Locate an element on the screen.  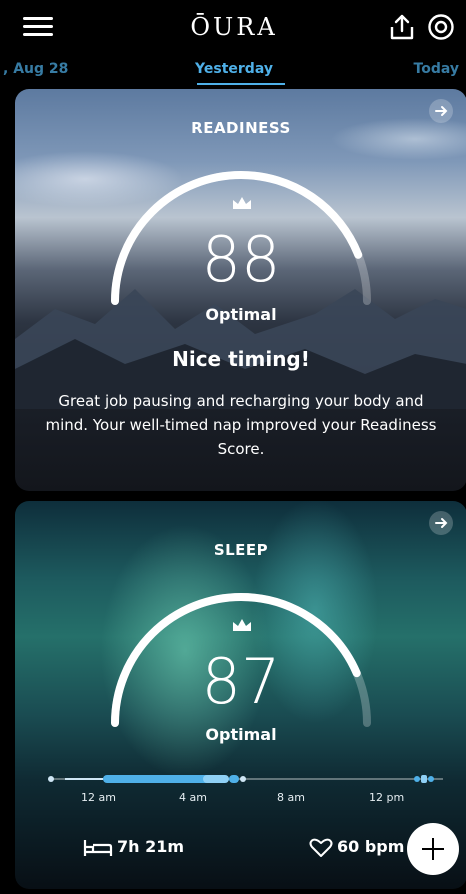
heart-rate-value: 60 bpm is located at coordinates (371, 846).